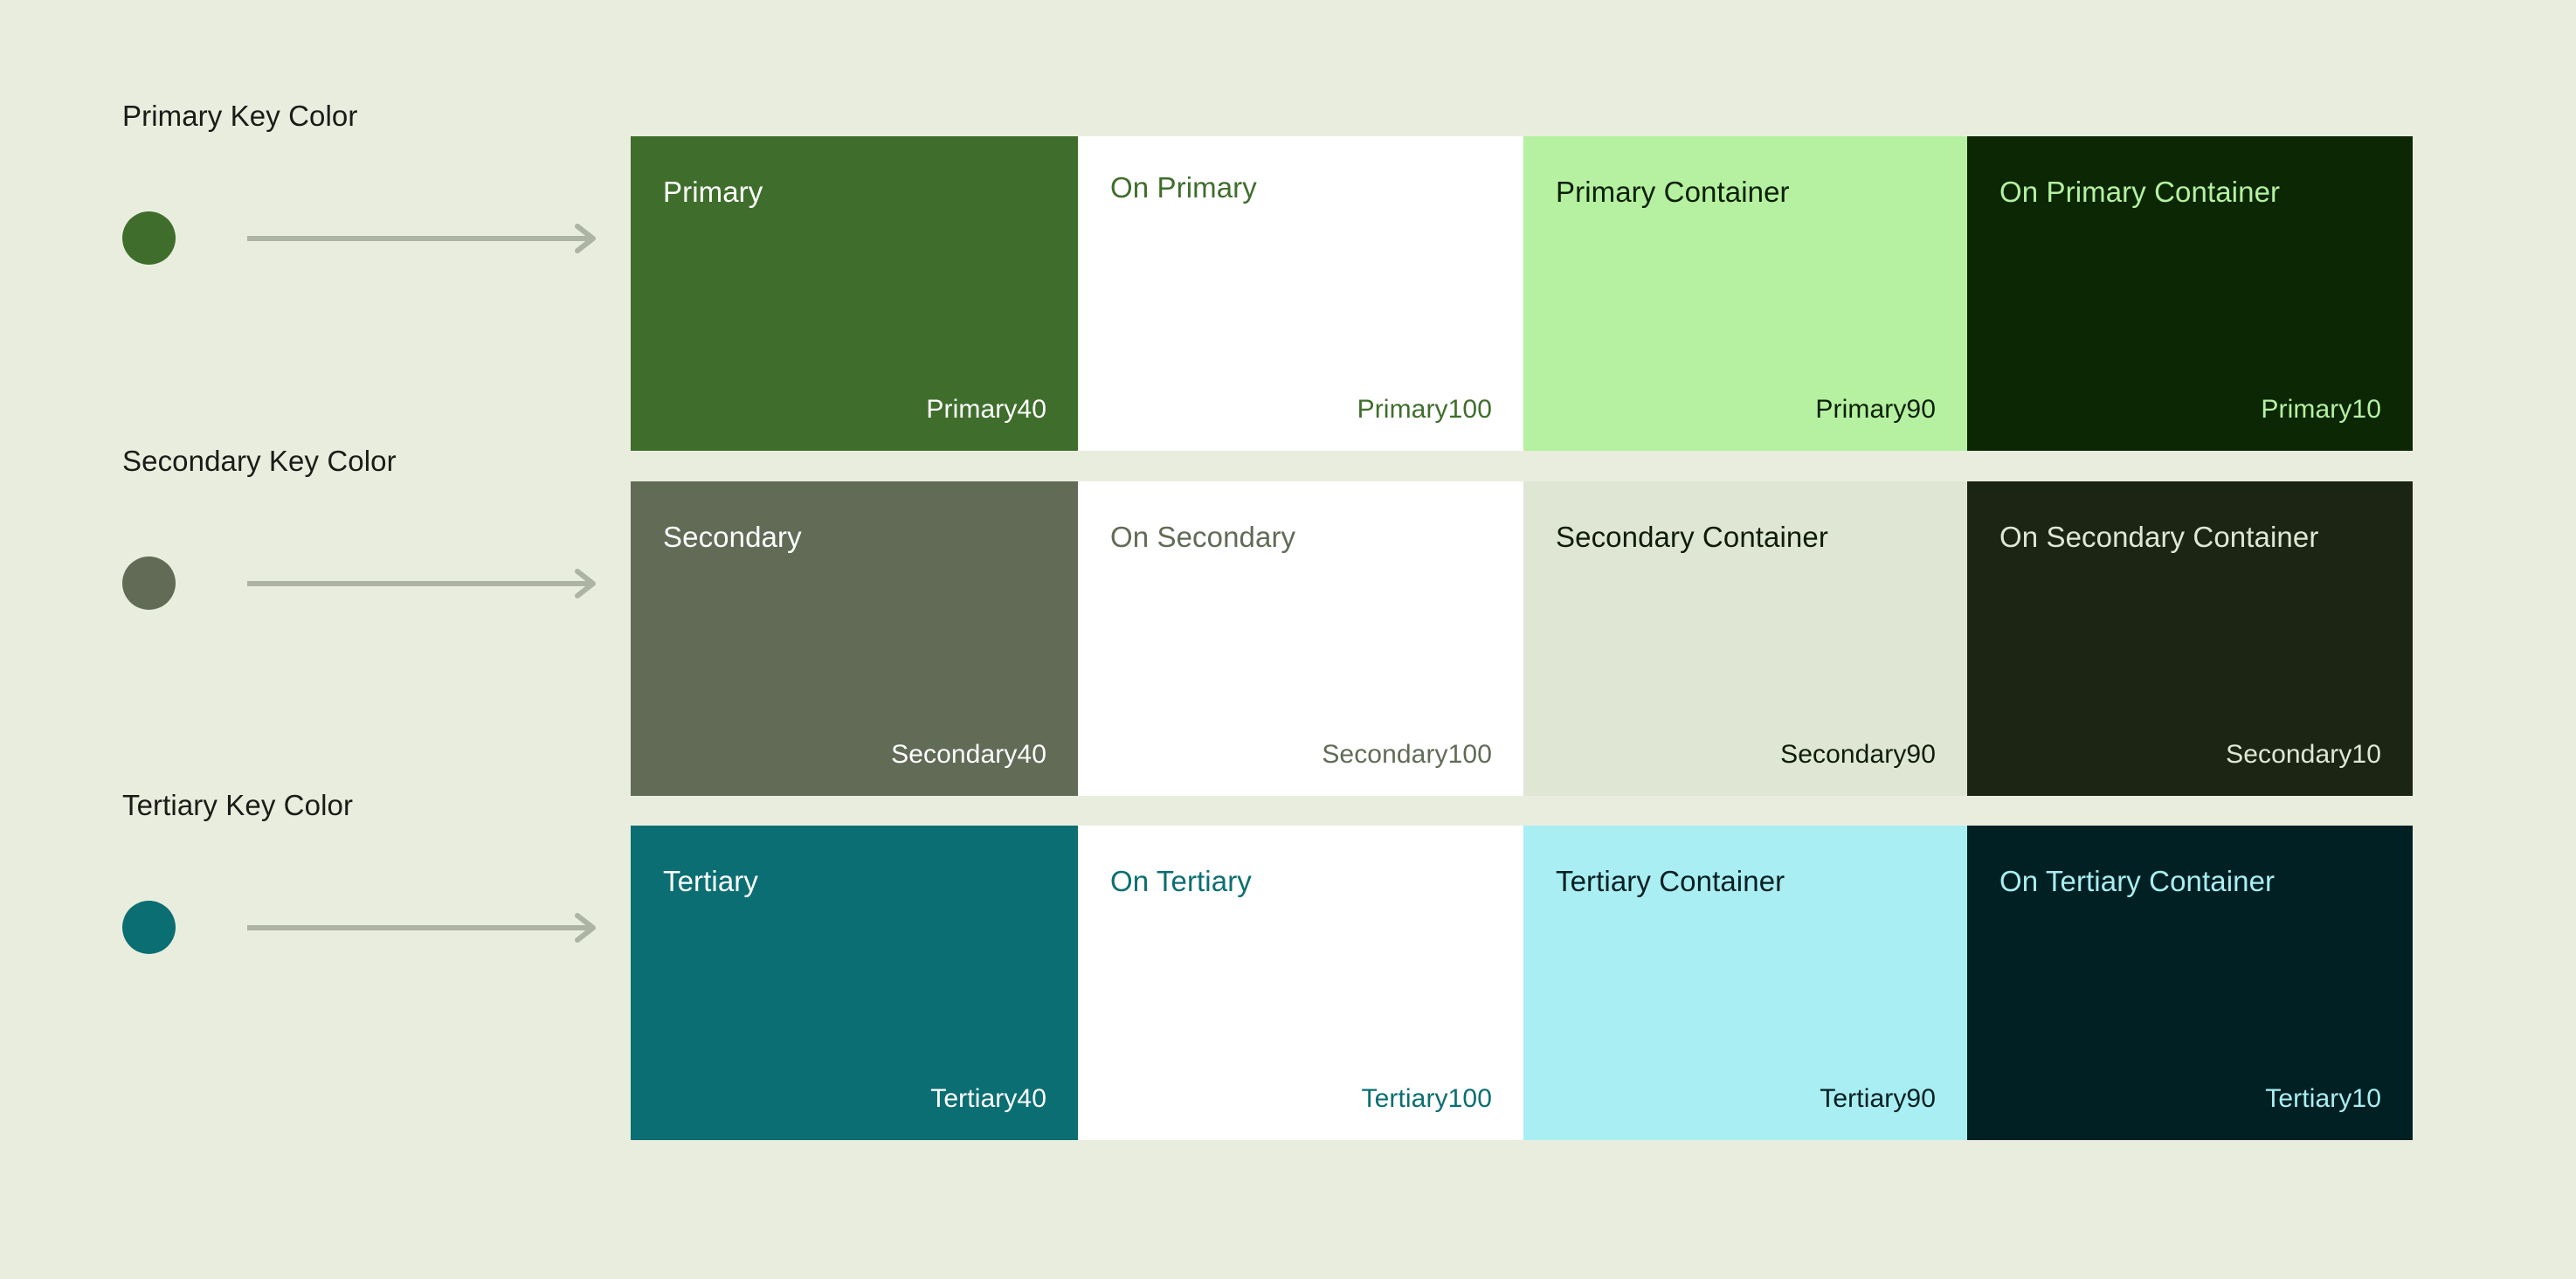  I want to click on swatch-role-name: On Secondary, so click(1203, 537).